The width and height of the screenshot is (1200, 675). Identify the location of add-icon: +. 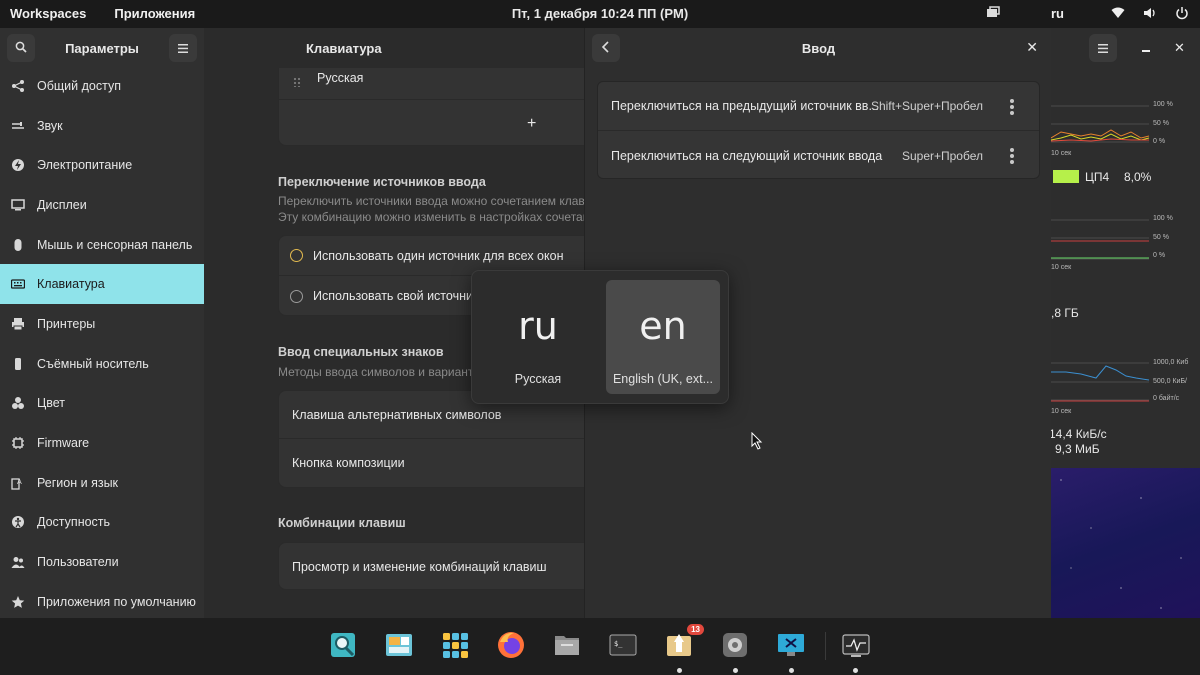
(532, 123).